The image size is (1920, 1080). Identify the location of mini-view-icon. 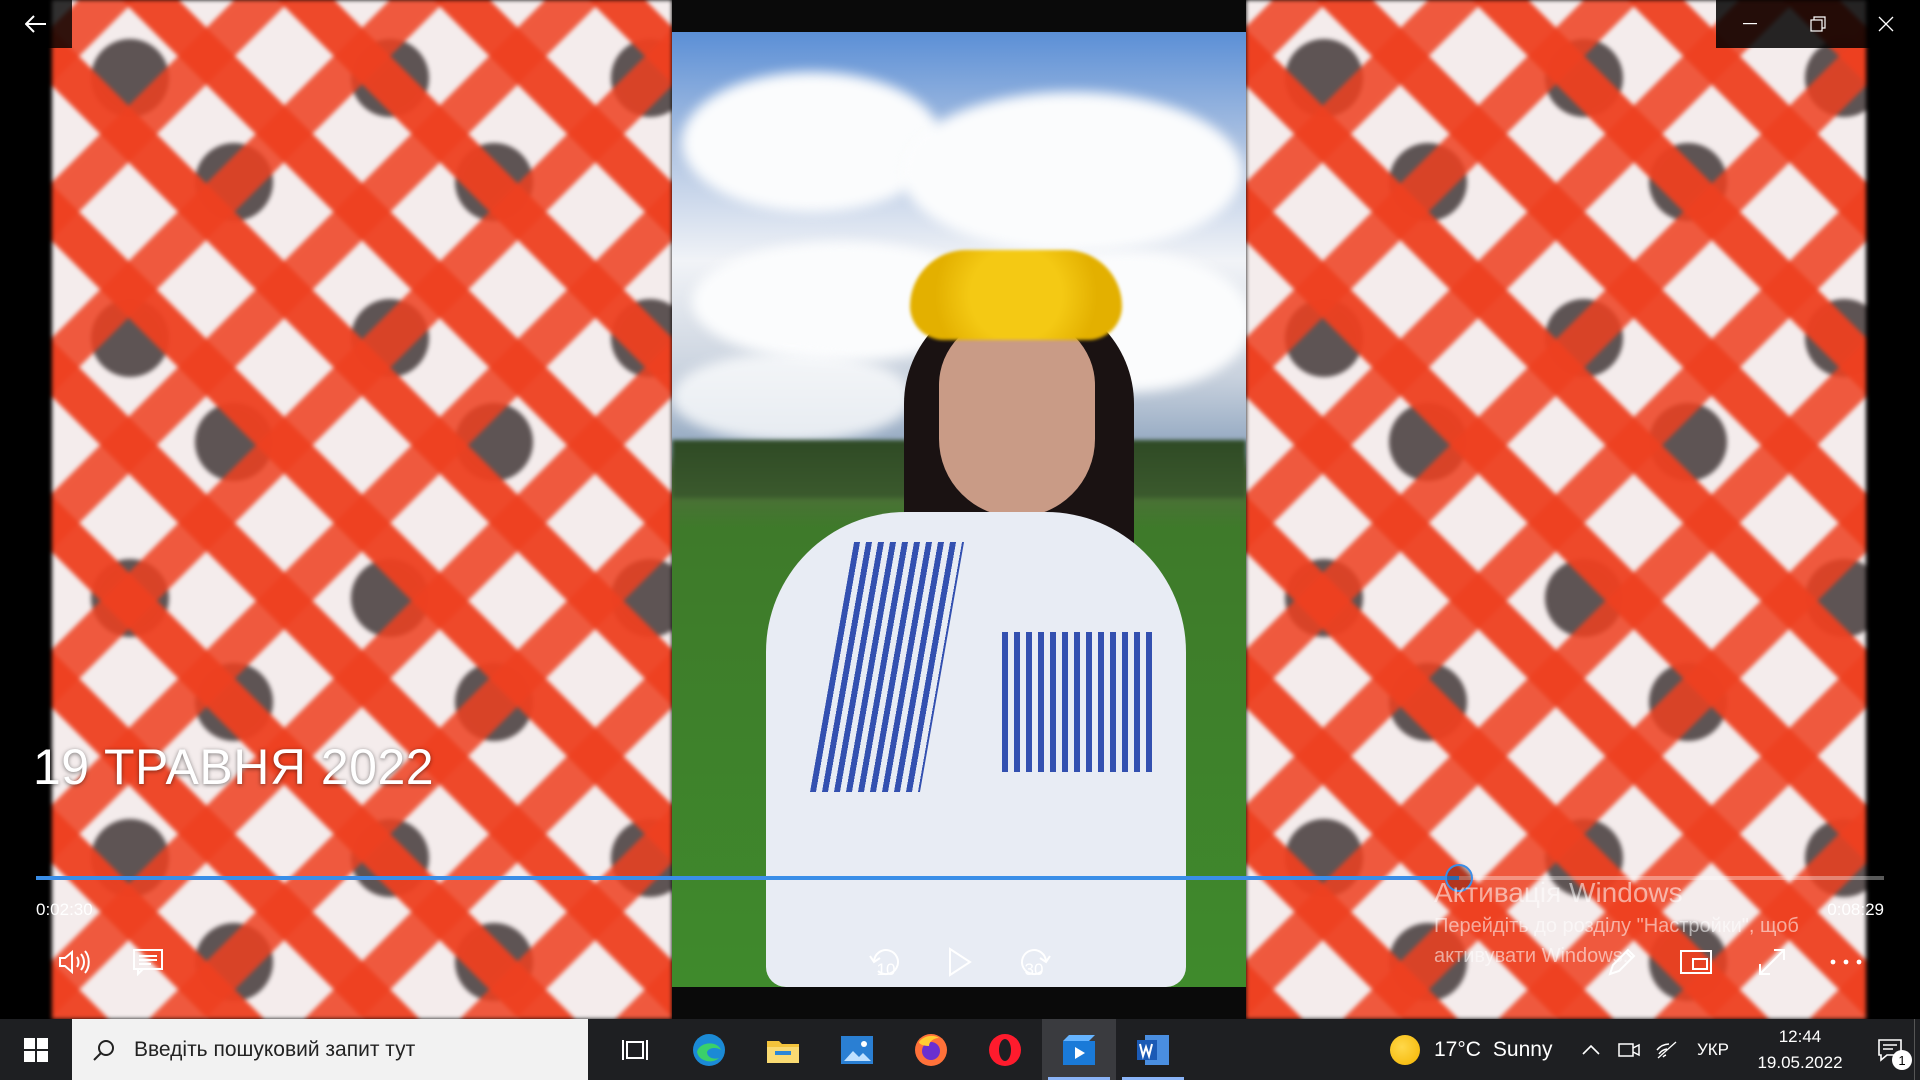
(1696, 962).